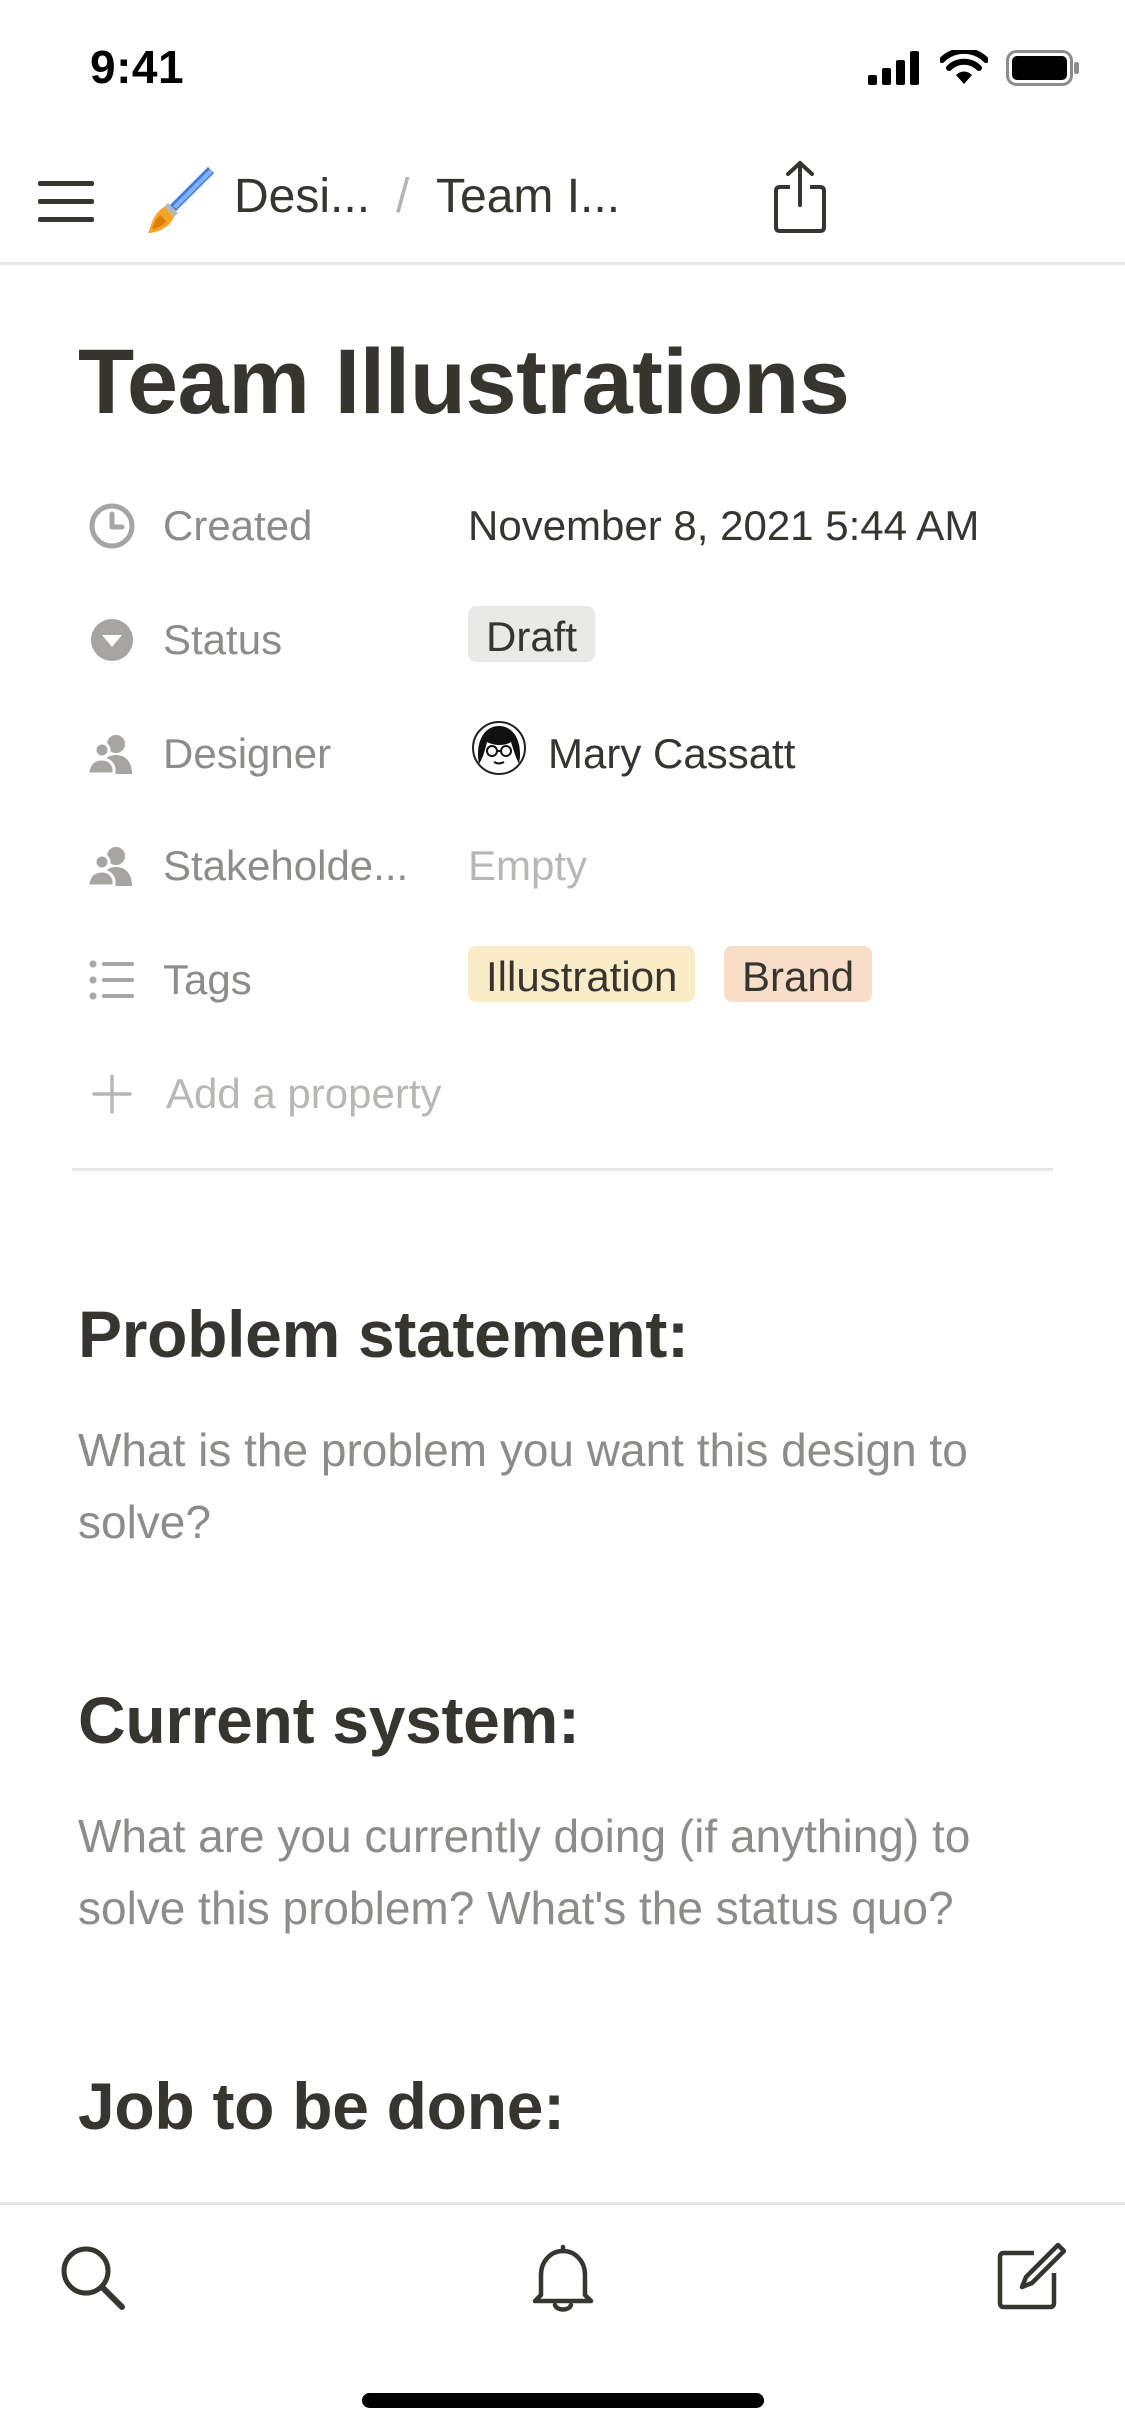 The height and width of the screenshot is (2436, 1125). Describe the element at coordinates (724, 525) in the screenshot. I see `created-date: November 8, 2021 5:44 AM` at that location.